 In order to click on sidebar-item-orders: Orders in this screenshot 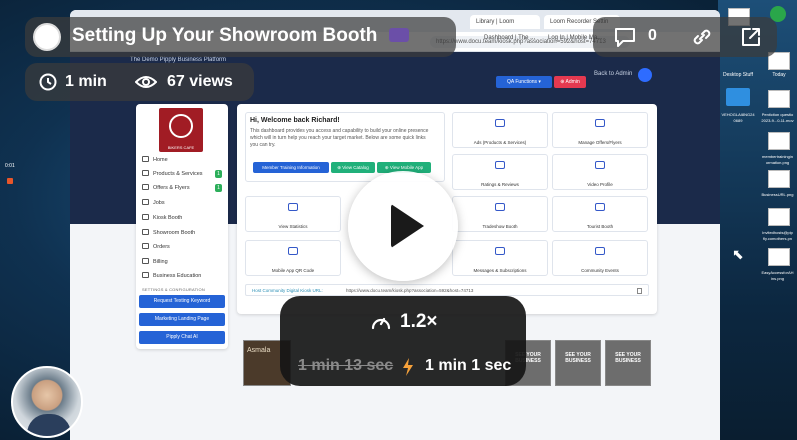, I will do `click(184, 247)`.